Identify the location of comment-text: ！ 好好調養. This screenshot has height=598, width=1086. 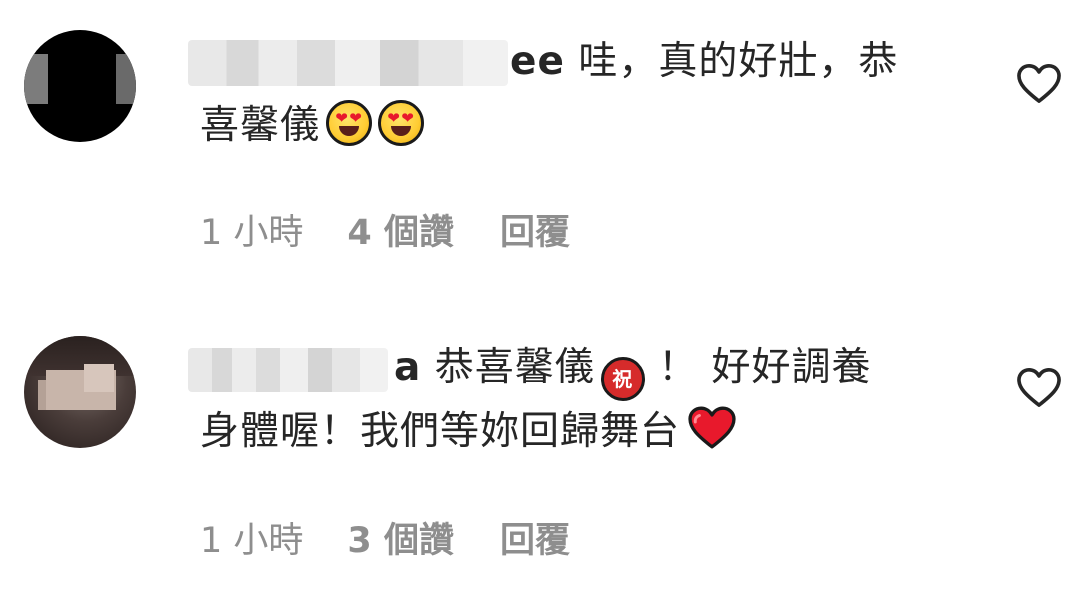
(765, 367).